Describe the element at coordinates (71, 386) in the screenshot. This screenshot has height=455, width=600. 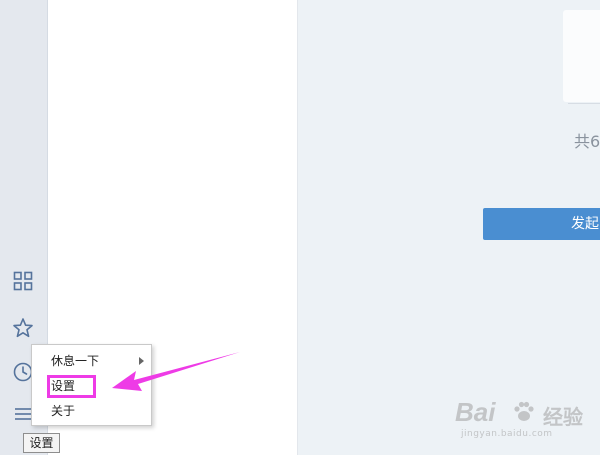
I see `highlight-box` at that location.